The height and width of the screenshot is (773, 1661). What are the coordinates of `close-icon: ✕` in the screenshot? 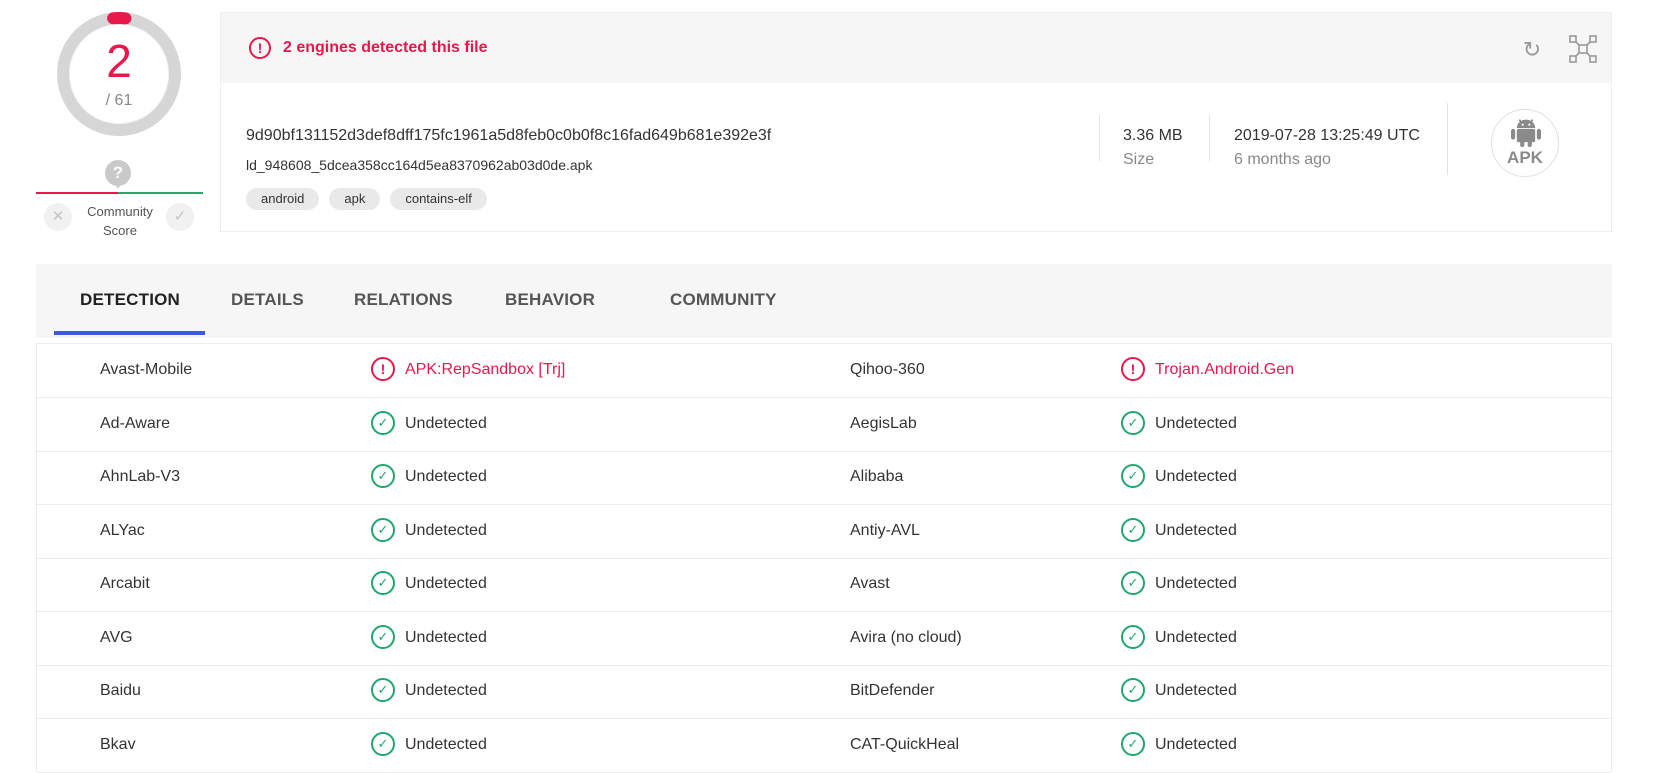 It's located at (58, 216).